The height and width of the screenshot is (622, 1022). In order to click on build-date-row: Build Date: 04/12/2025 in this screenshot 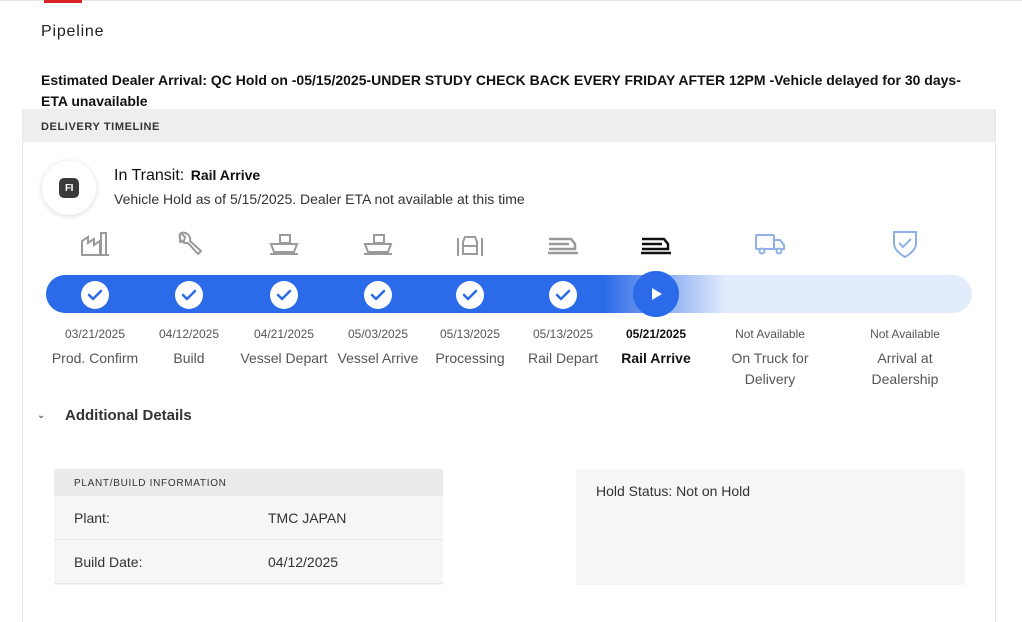, I will do `click(248, 562)`.